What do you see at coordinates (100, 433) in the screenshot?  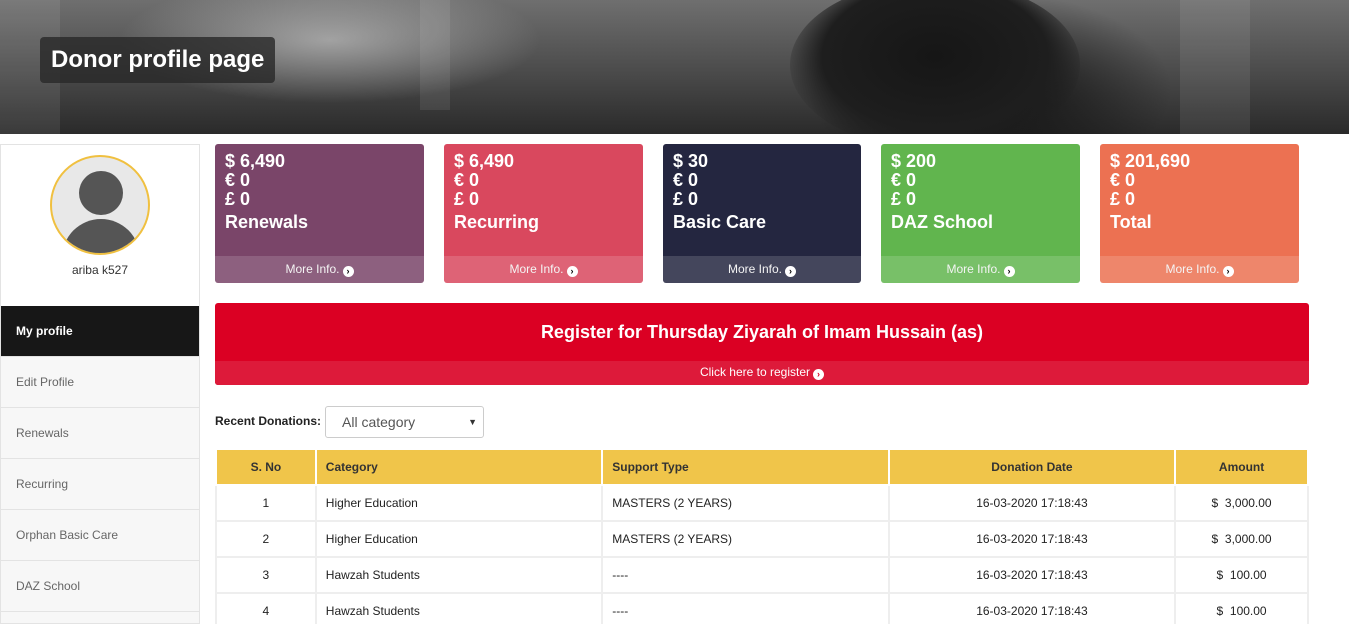 I see `sidebar-item-renewals: Renewals` at bounding box center [100, 433].